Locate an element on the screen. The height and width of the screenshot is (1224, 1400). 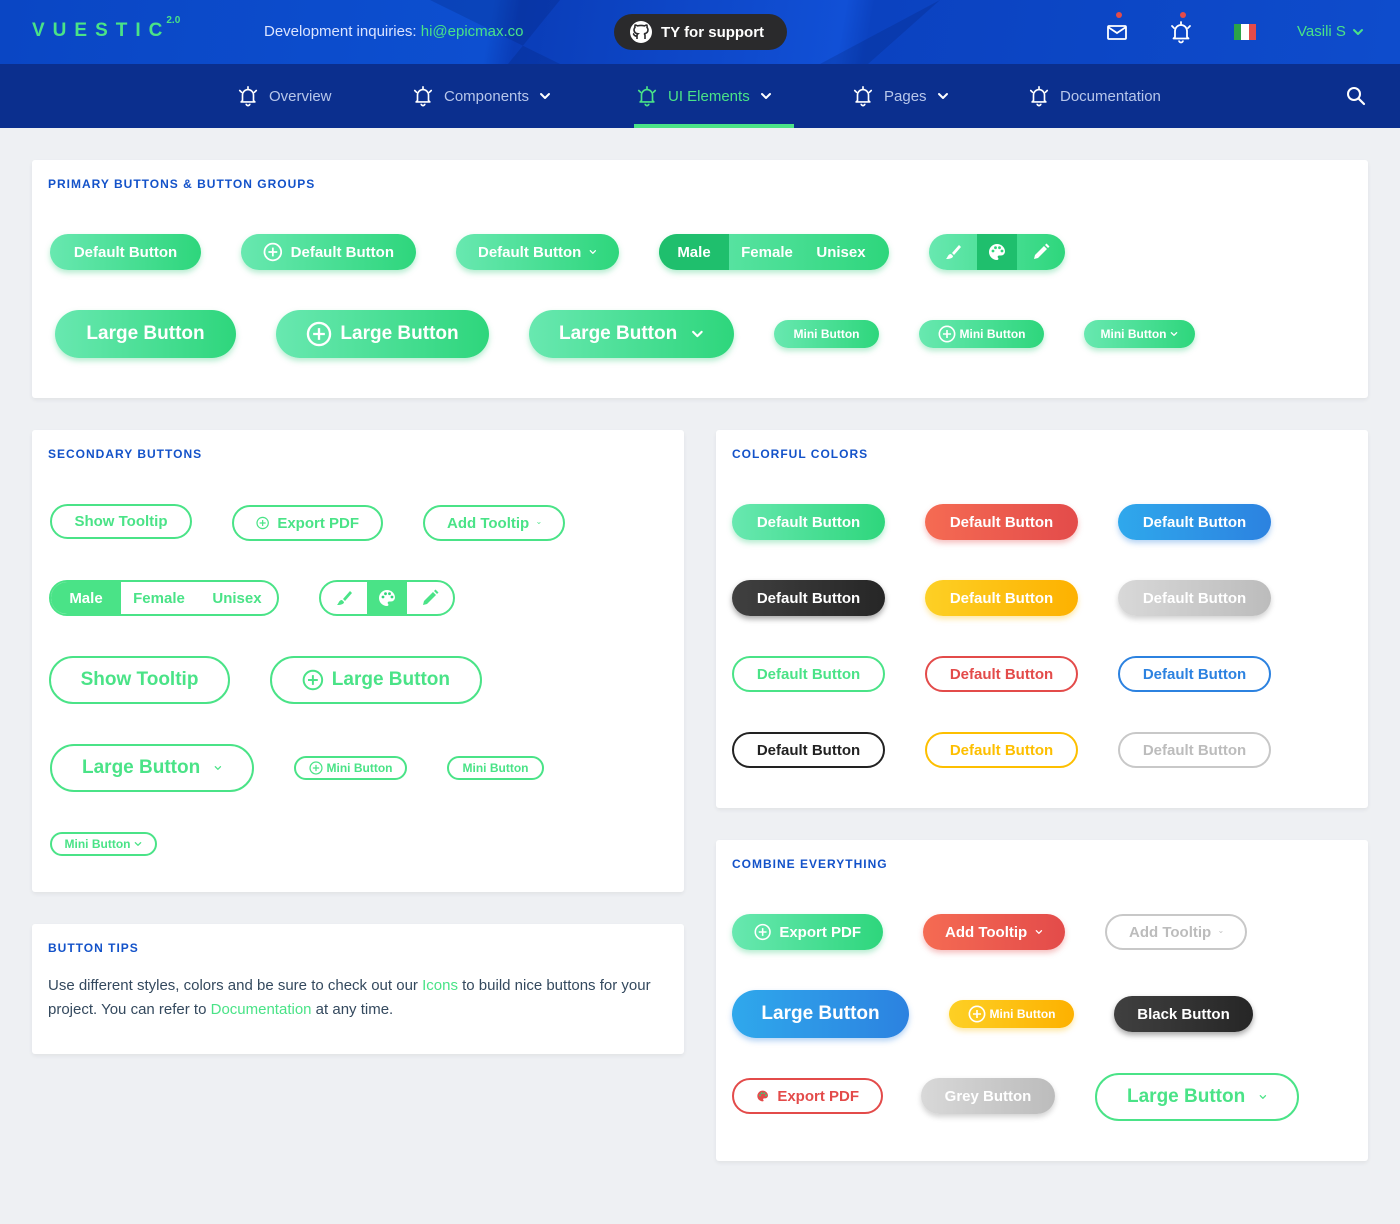
green-button: Default Button is located at coordinates (808, 522).